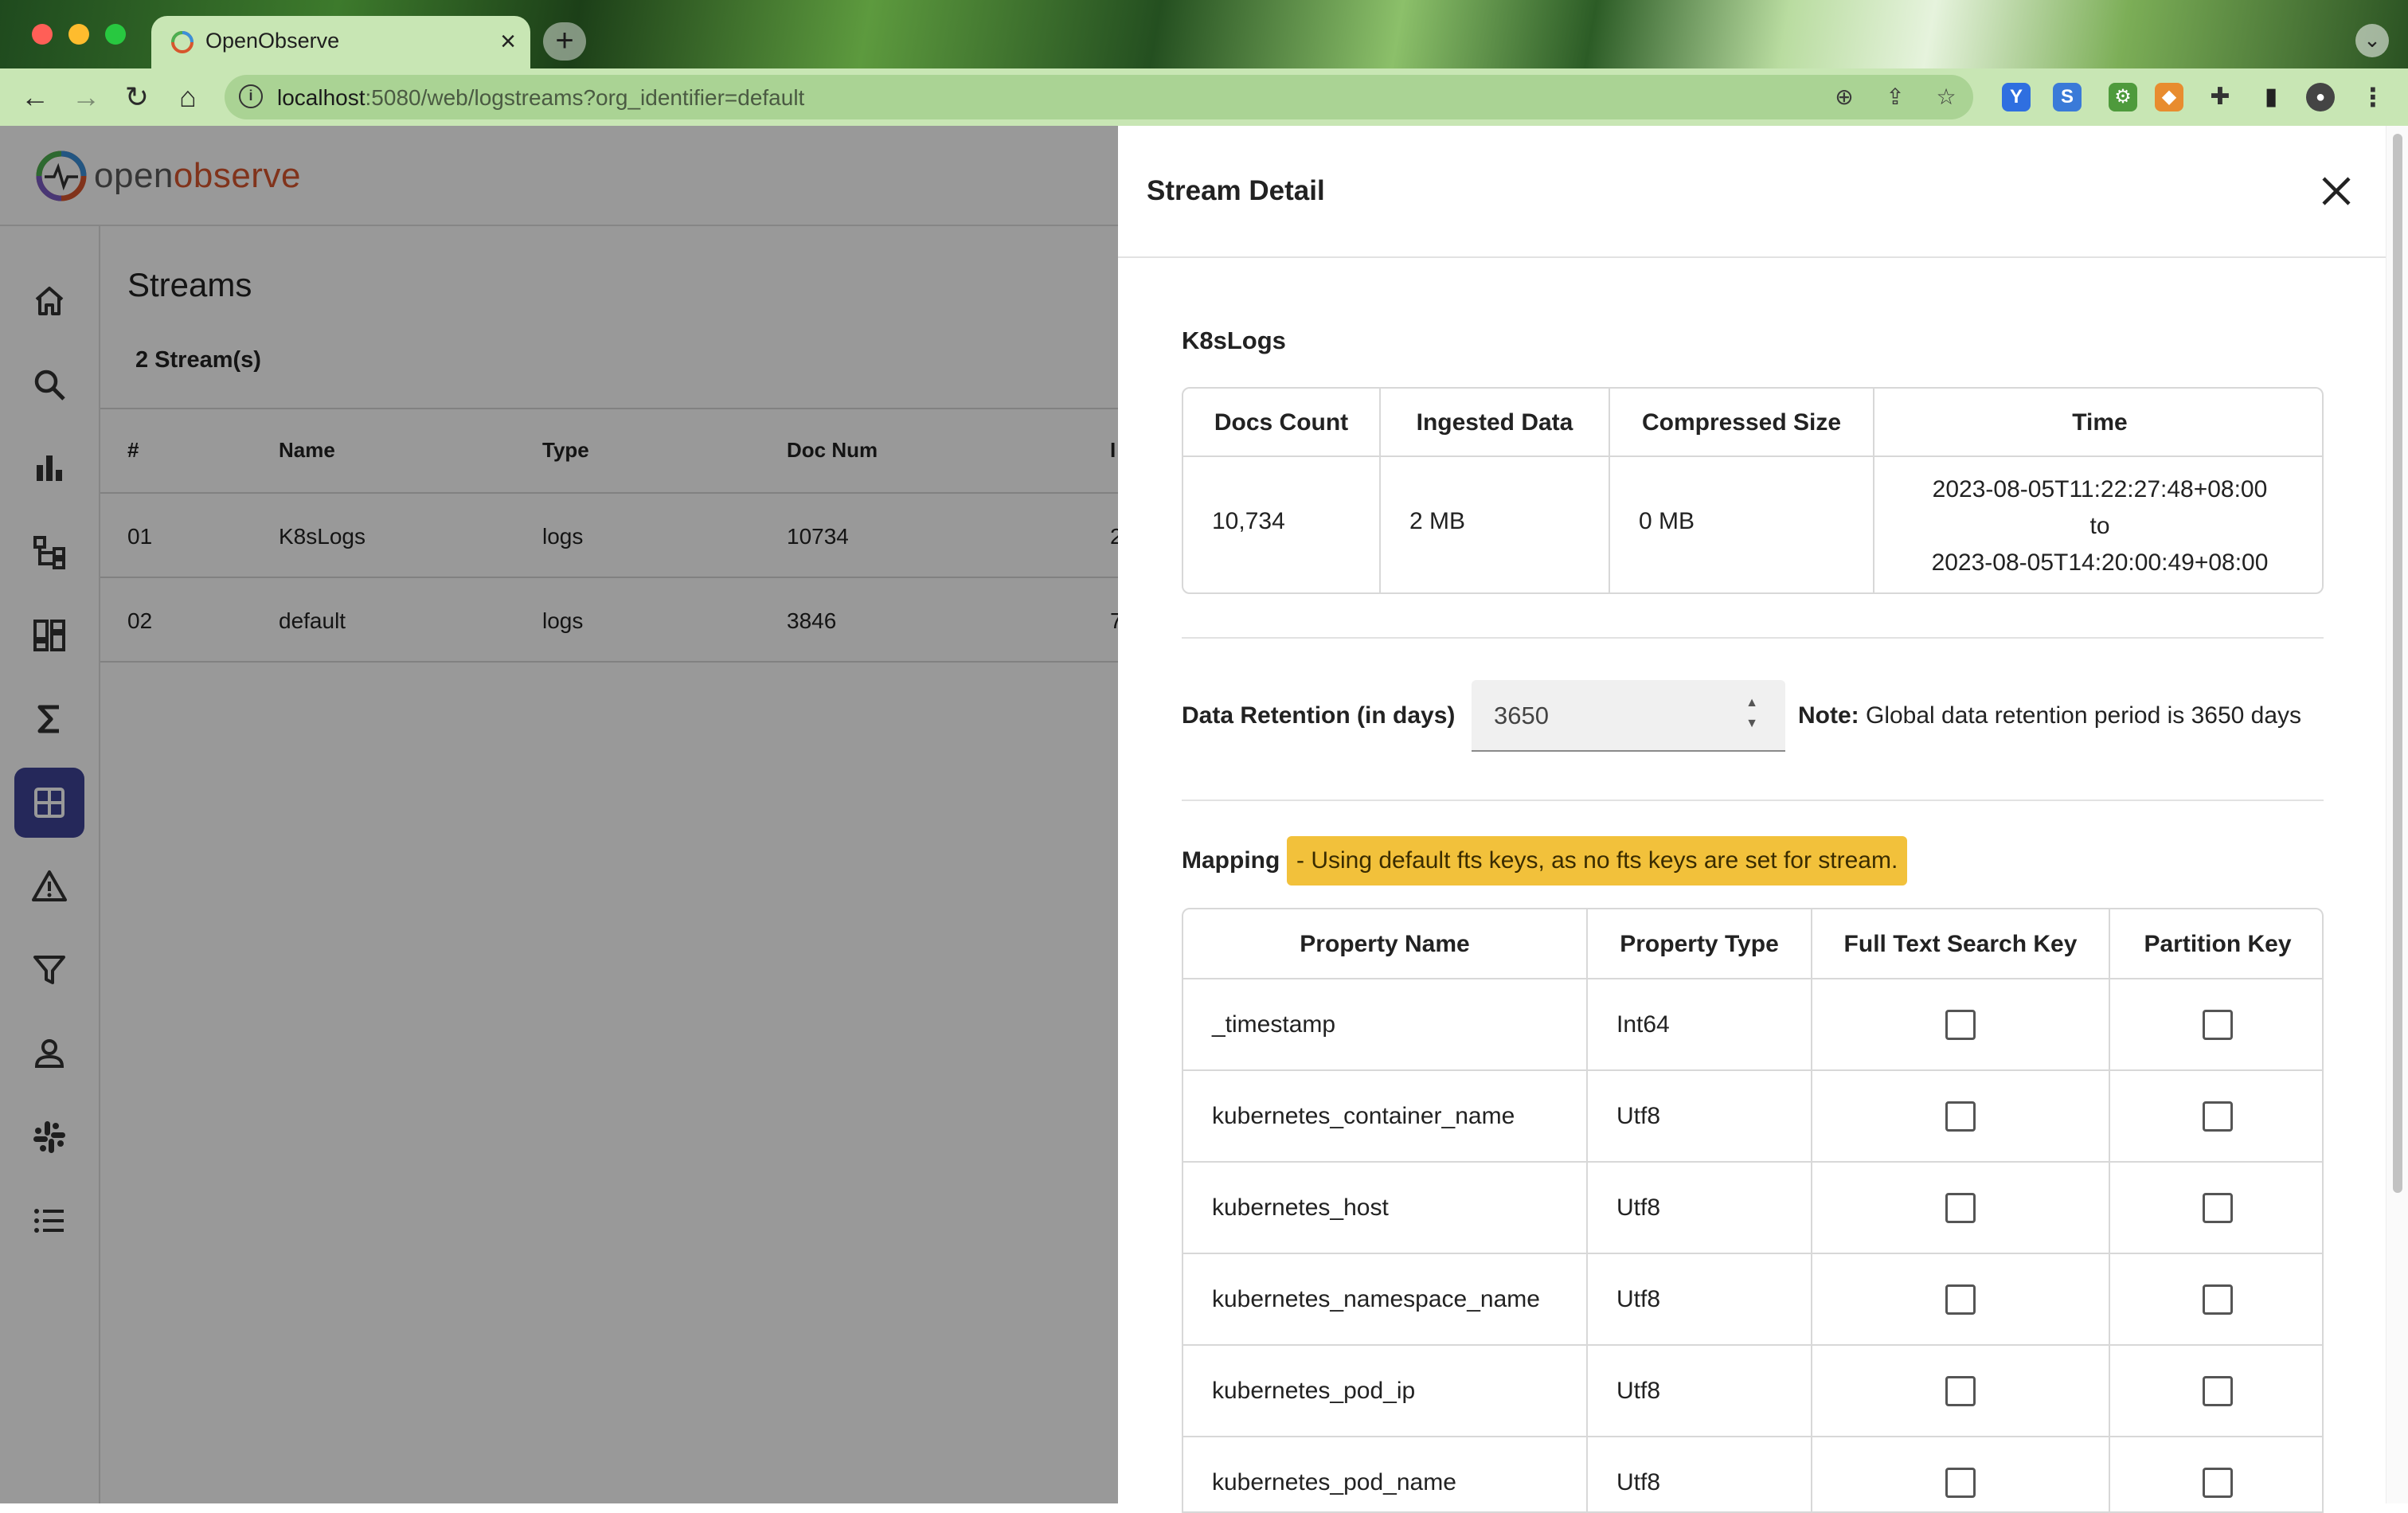 The image size is (2408, 1513). I want to click on time-to: 2023-08-05T14:20:00:49+08:00, so click(2100, 562).